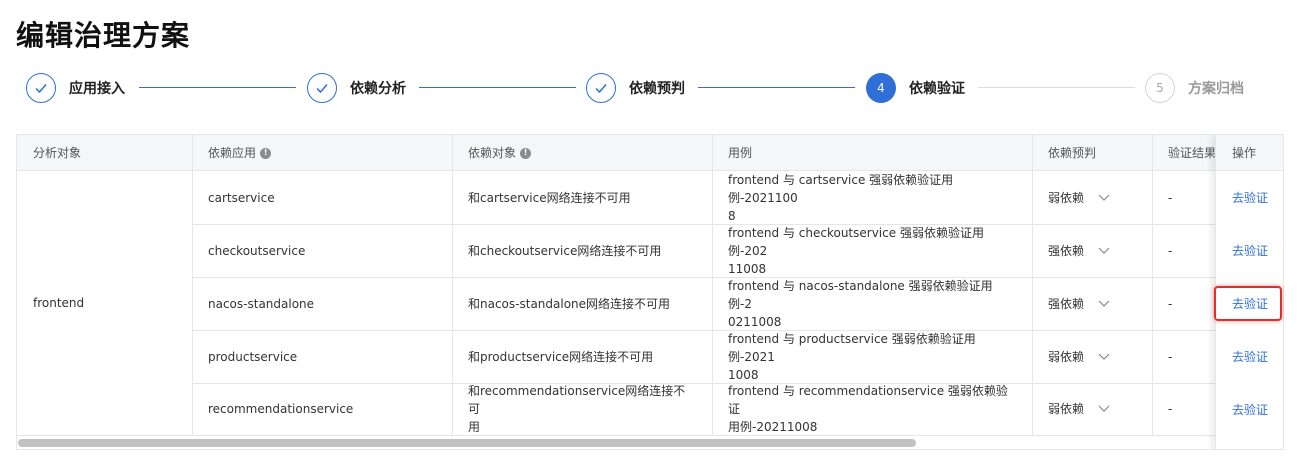  Describe the element at coordinates (650, 435) in the screenshot. I see `row-divider` at that location.